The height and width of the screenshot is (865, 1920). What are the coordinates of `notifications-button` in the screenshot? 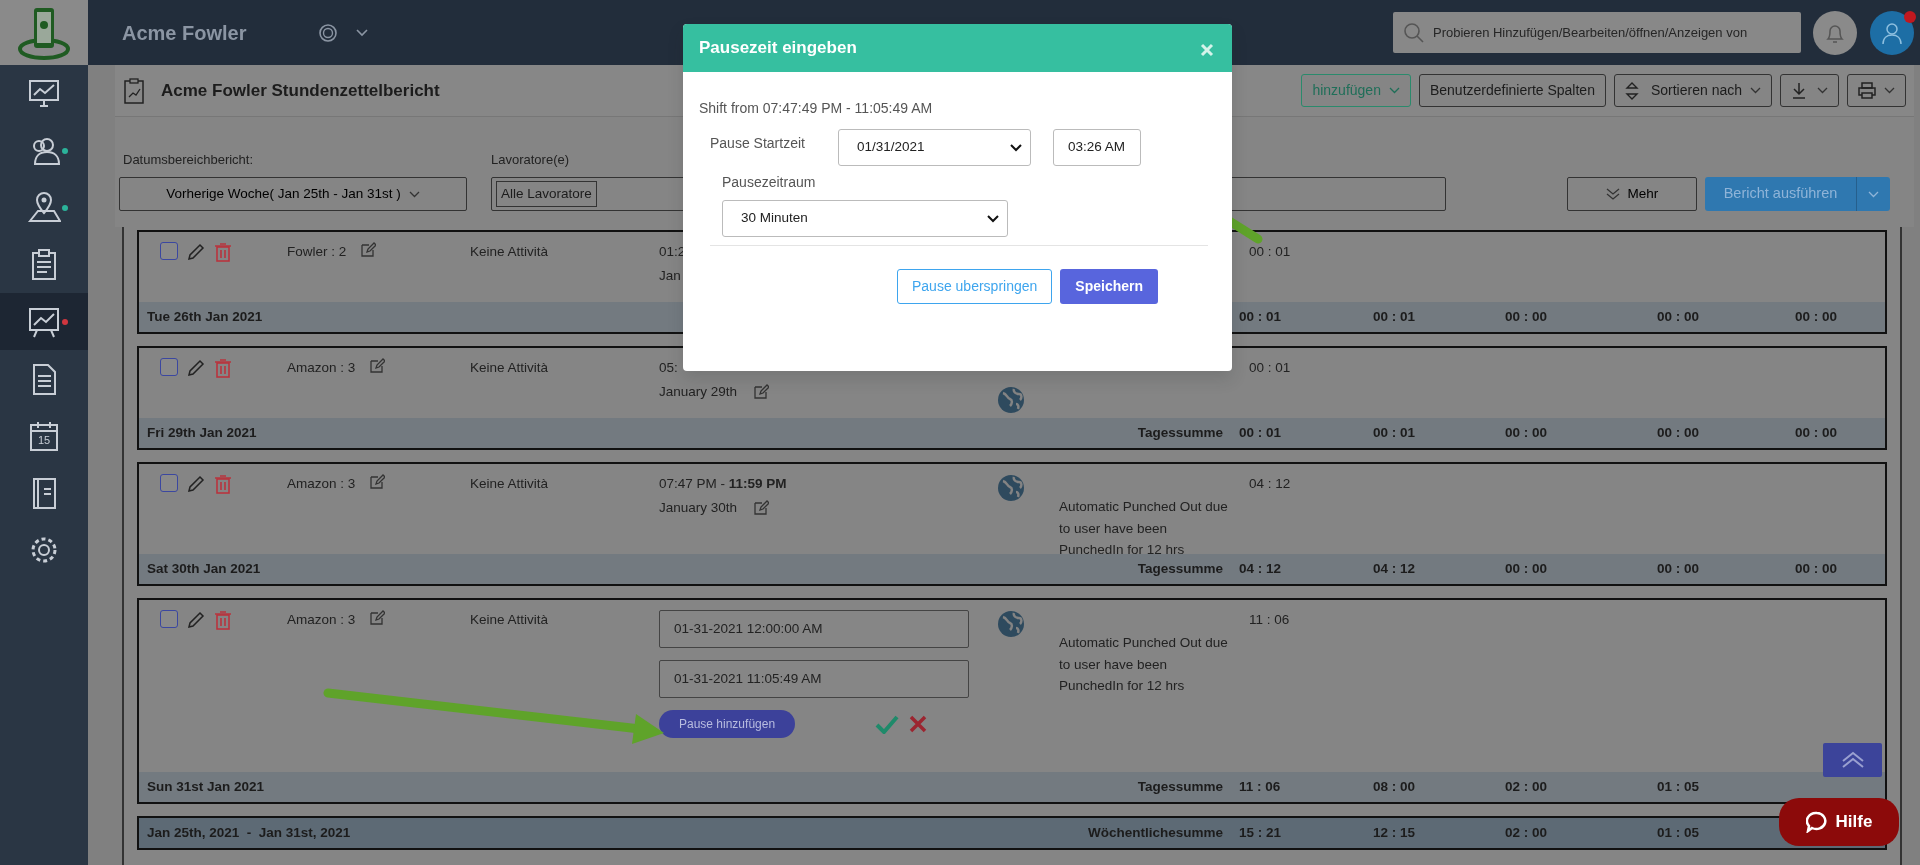 It's located at (1835, 32).